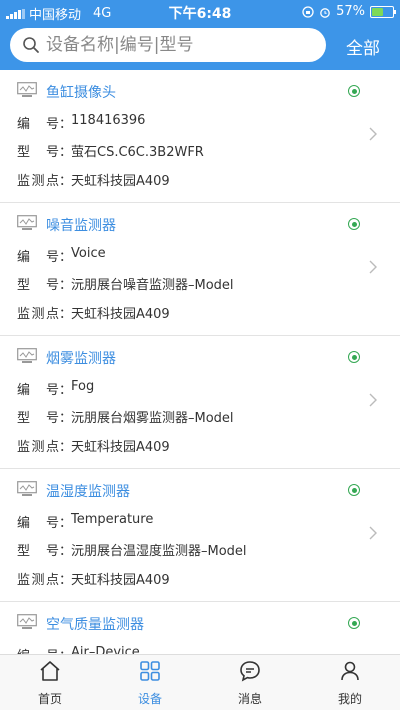  Describe the element at coordinates (200, 12) in the screenshot. I see `status-bar: 中国移动 4G 下午6:48 57%` at that location.